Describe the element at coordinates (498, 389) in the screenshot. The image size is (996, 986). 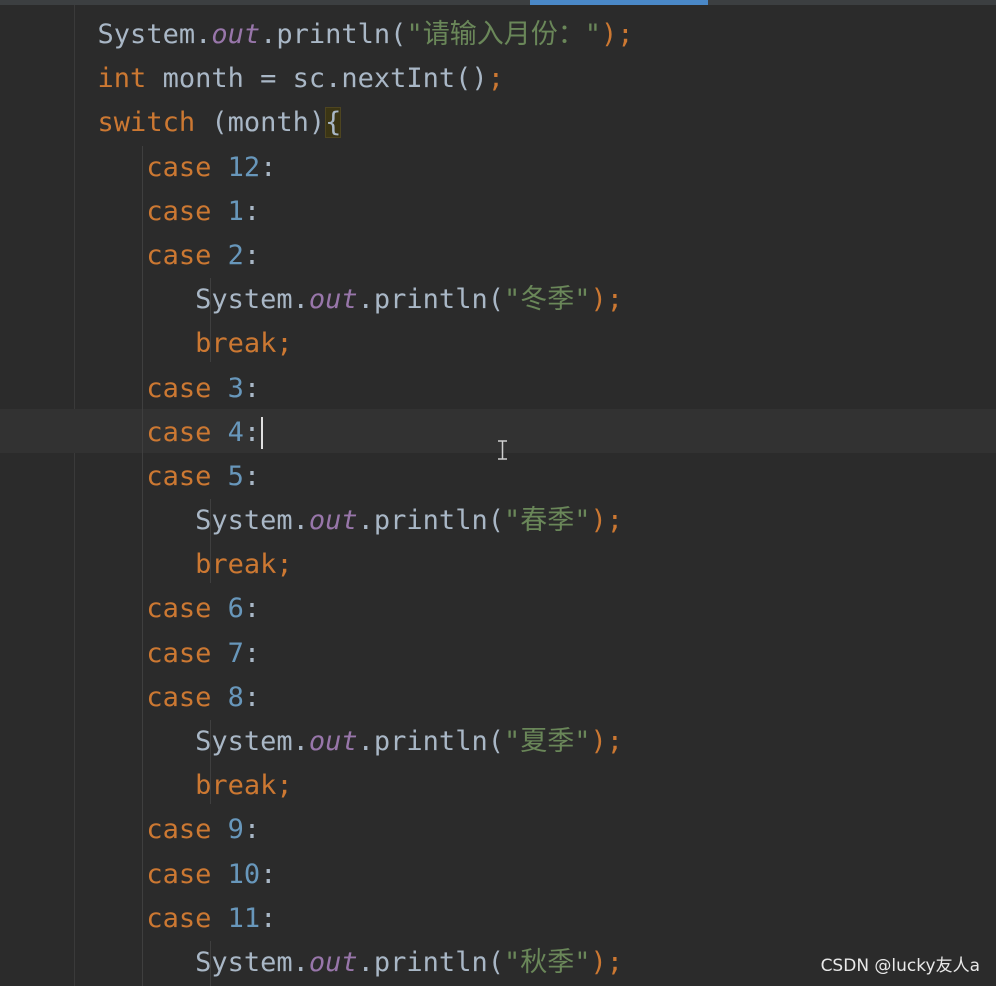
I see `code-line: case 3:` at that location.